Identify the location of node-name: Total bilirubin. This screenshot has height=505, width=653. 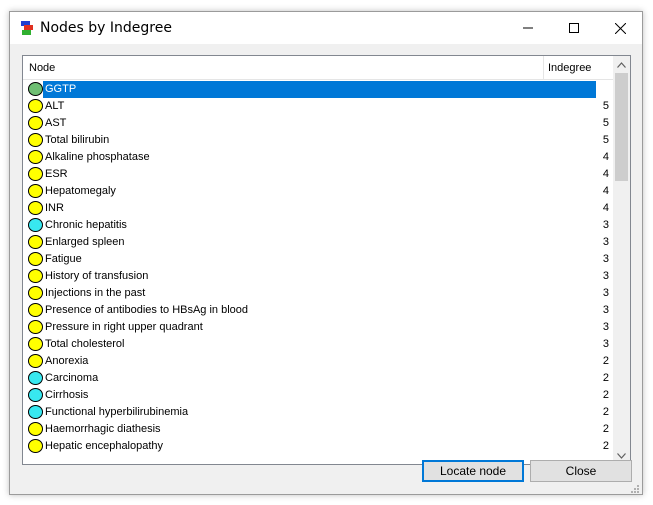
(77, 140).